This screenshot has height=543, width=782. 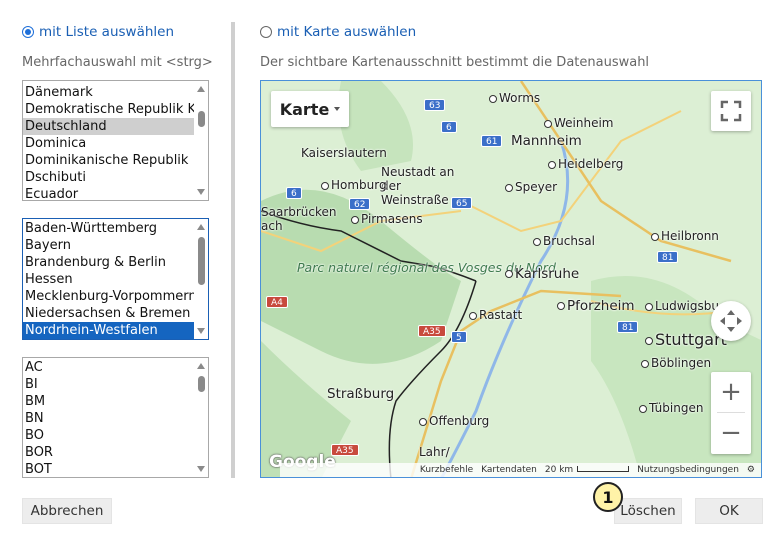 What do you see at coordinates (685, 236) in the screenshot?
I see `map-city-label: Heilbronn` at bounding box center [685, 236].